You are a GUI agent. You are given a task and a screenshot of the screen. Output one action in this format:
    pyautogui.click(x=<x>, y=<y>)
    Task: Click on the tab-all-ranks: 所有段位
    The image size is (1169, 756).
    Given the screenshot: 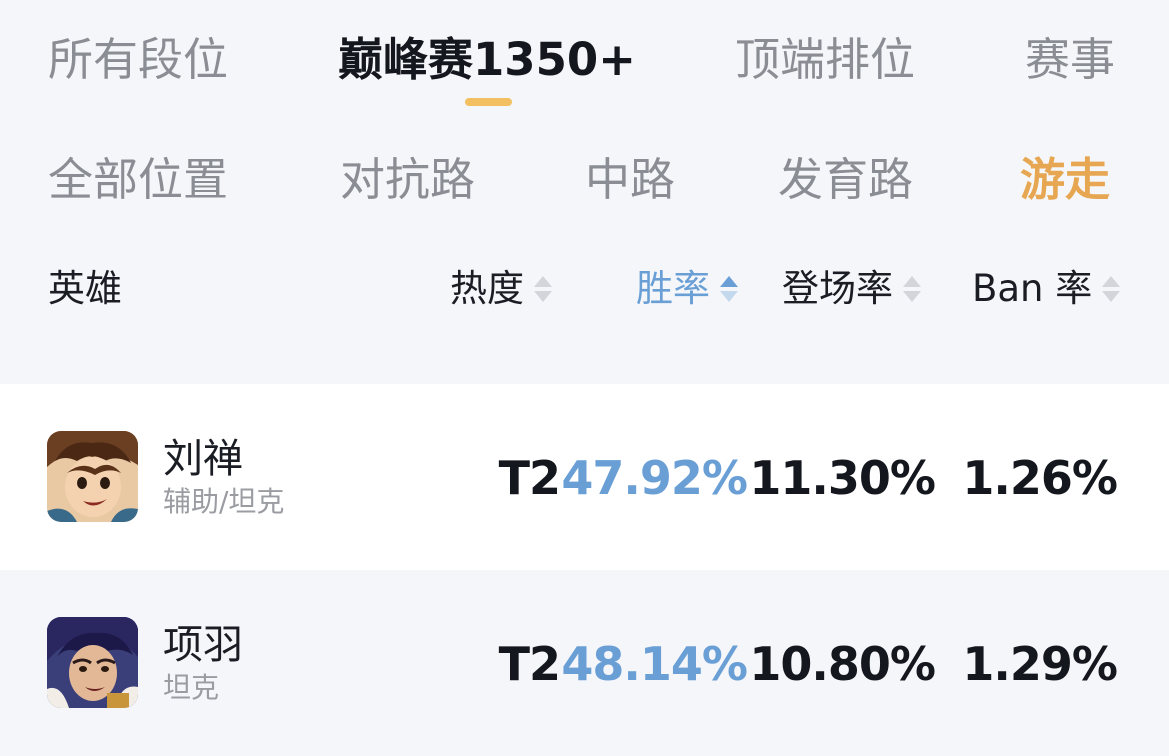 What is the action you would take?
    pyautogui.click(x=138, y=60)
    